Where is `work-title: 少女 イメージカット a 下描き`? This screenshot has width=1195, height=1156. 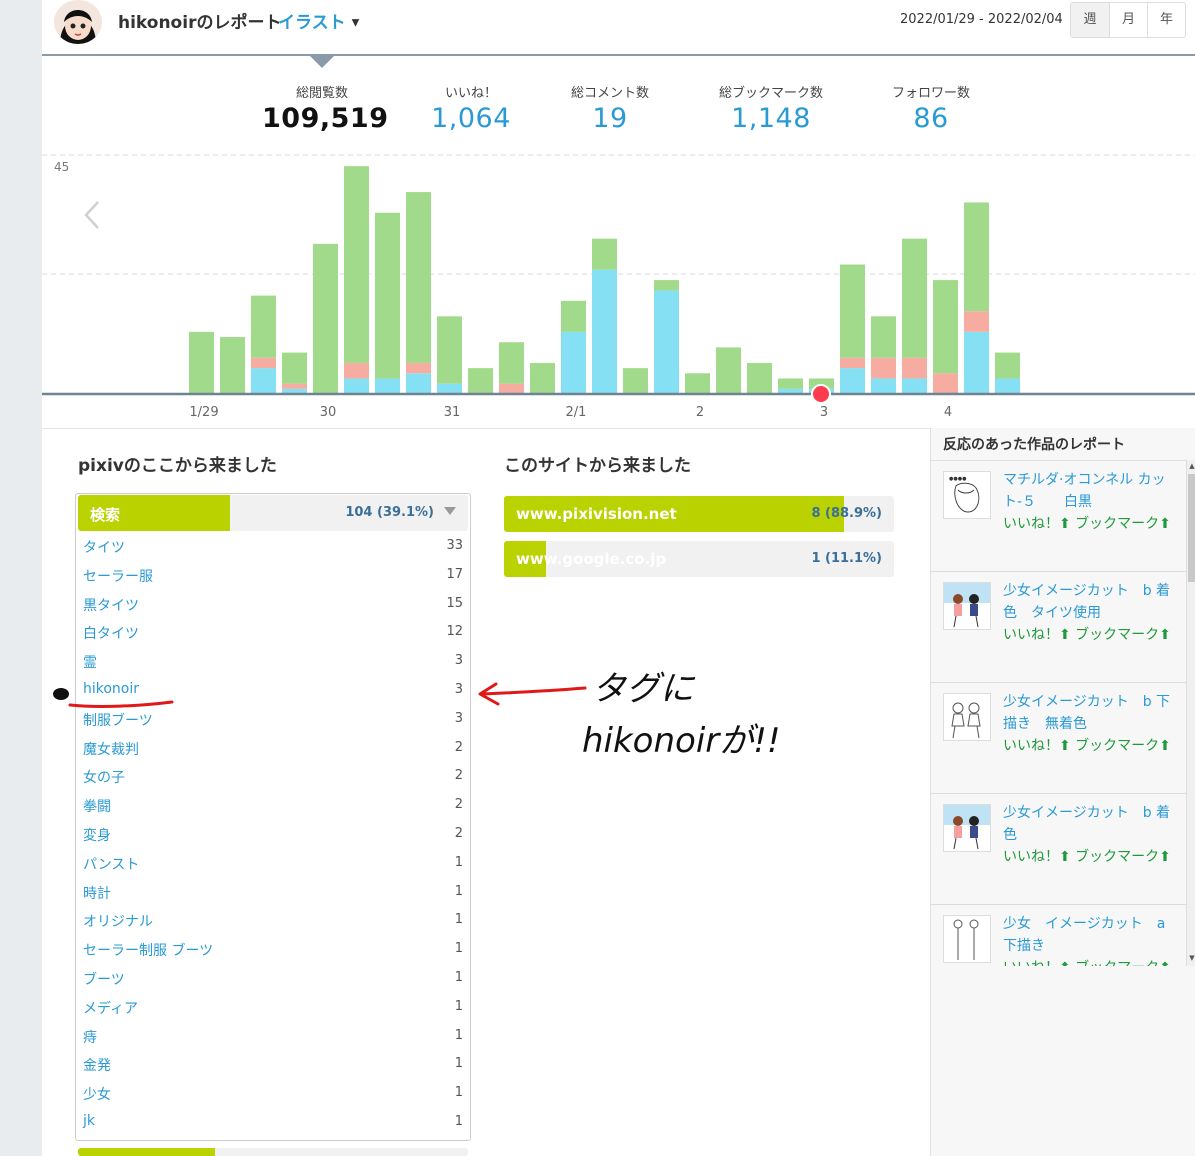 work-title: 少女 イメージカット a 下描き is located at coordinates (1087, 935).